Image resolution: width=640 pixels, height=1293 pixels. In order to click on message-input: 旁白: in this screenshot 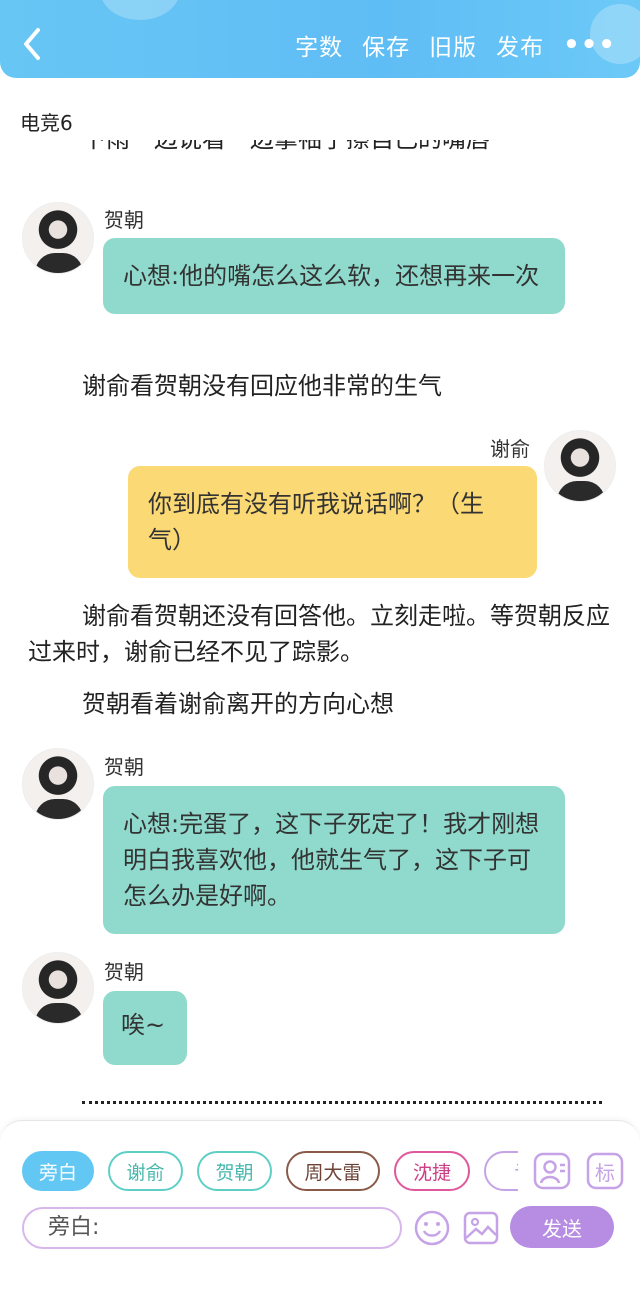, I will do `click(212, 1228)`.